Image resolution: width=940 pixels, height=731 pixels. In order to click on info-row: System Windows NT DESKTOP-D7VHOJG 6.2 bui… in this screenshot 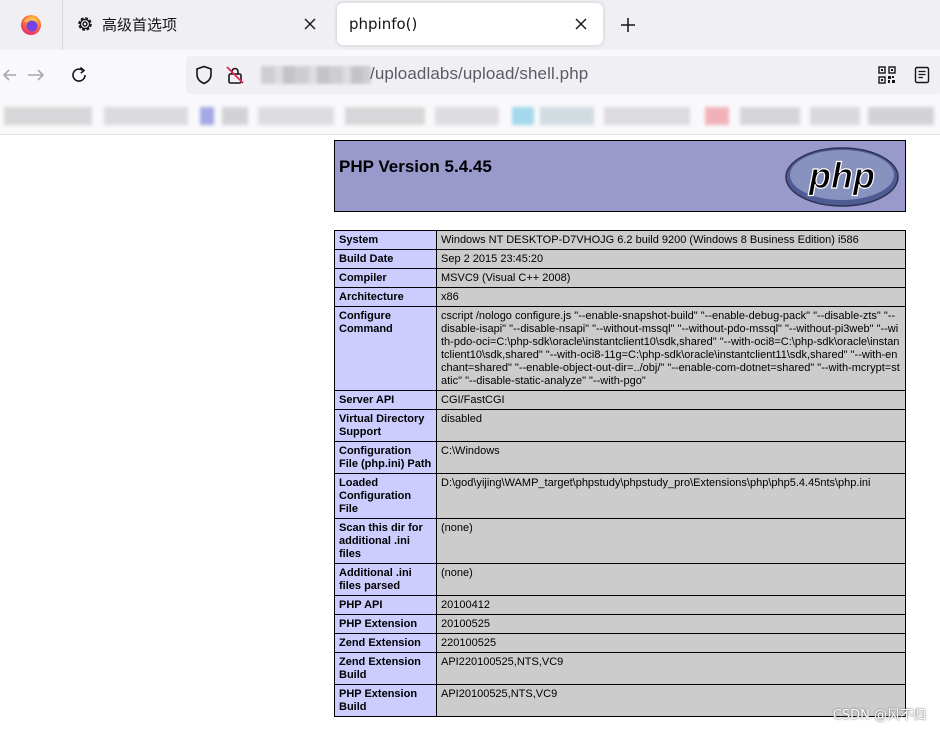, I will do `click(620, 240)`.